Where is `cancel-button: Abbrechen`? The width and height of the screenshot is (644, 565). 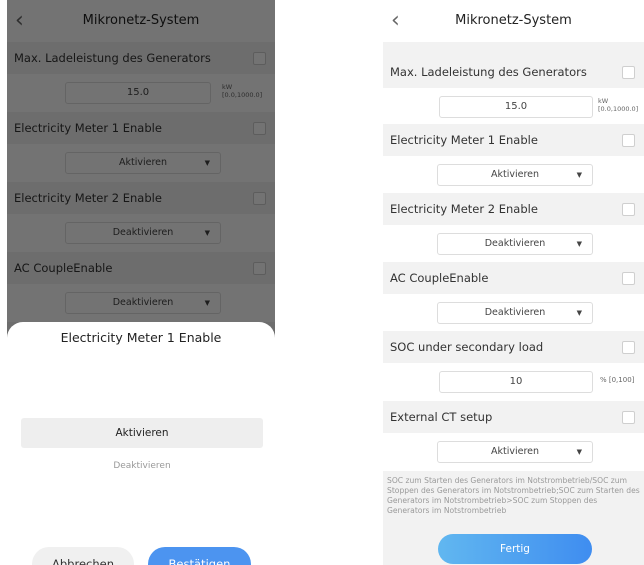
cancel-button: Abbrechen is located at coordinates (83, 556).